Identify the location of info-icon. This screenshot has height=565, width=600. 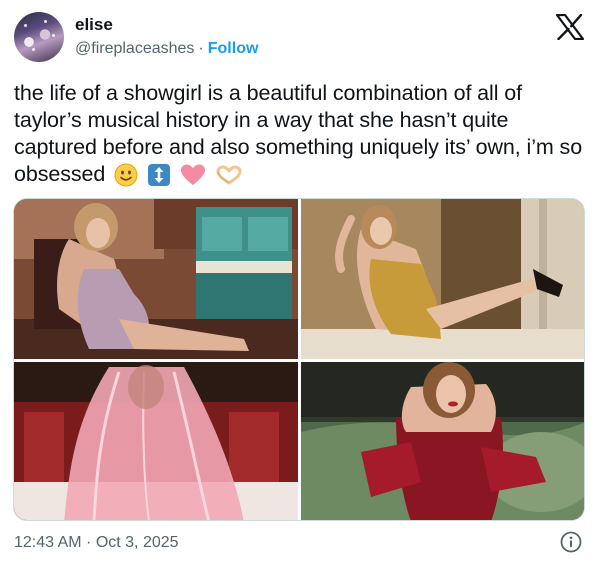
(571, 542).